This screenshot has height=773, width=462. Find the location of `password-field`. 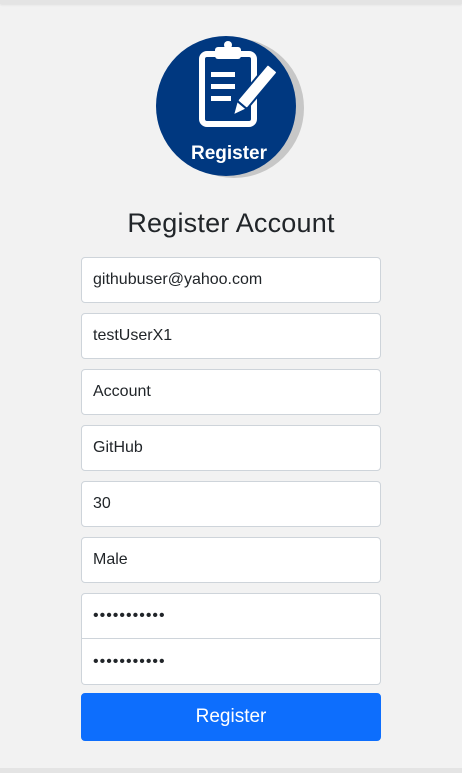

password-field is located at coordinates (231, 616).